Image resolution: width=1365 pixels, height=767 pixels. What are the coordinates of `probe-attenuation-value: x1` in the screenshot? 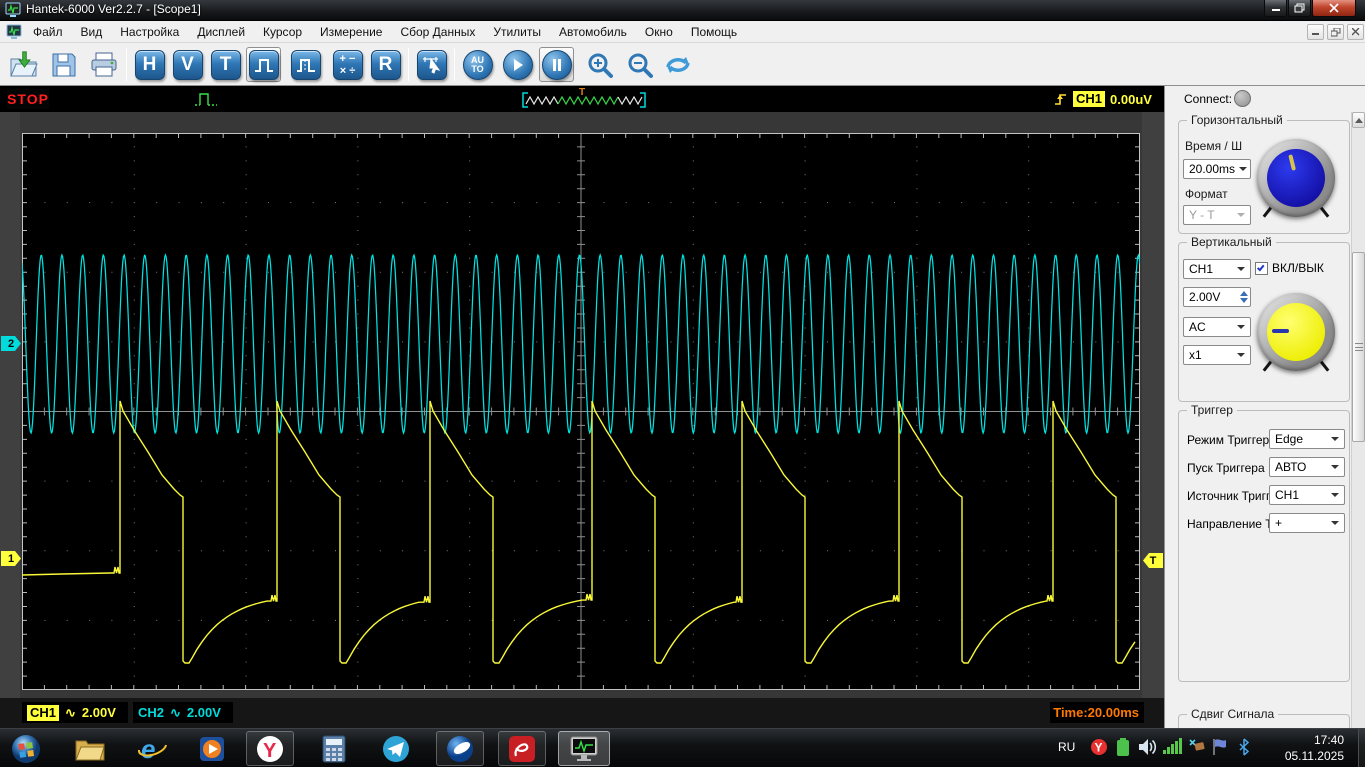 It's located at (1195, 355).